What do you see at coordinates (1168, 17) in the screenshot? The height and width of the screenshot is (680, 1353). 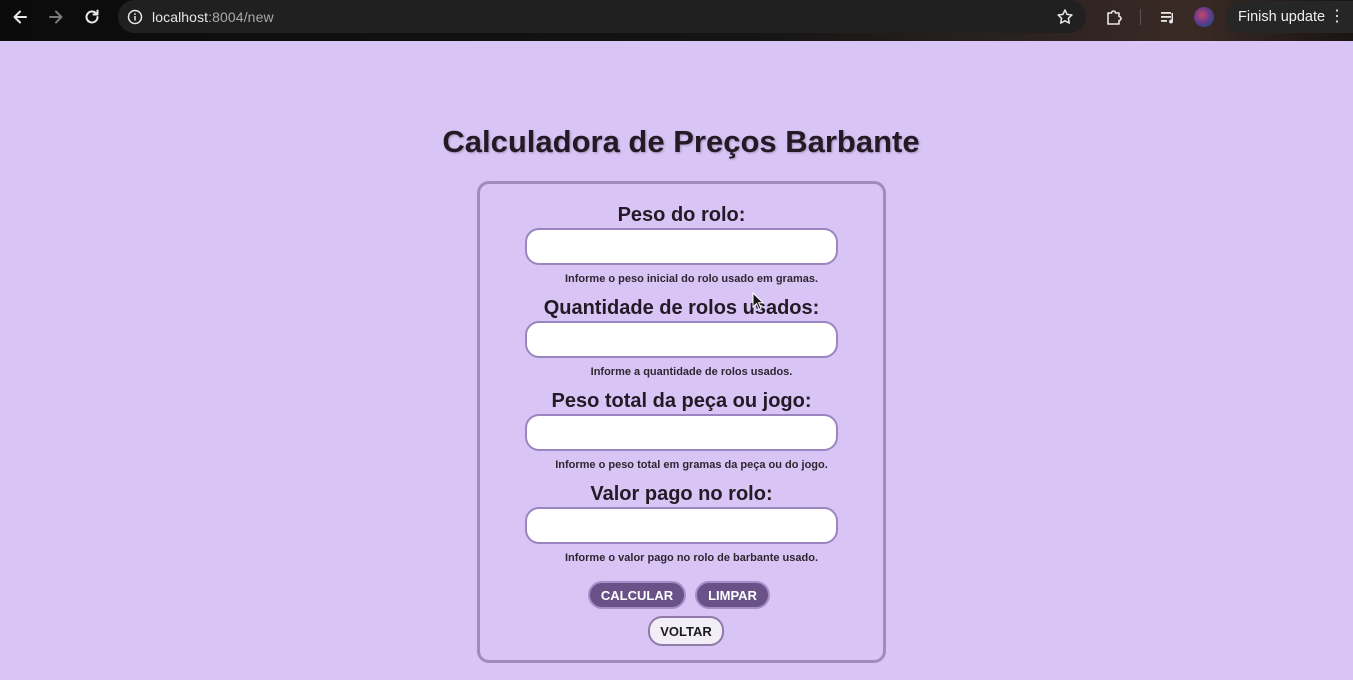 I see `media-control-icon` at bounding box center [1168, 17].